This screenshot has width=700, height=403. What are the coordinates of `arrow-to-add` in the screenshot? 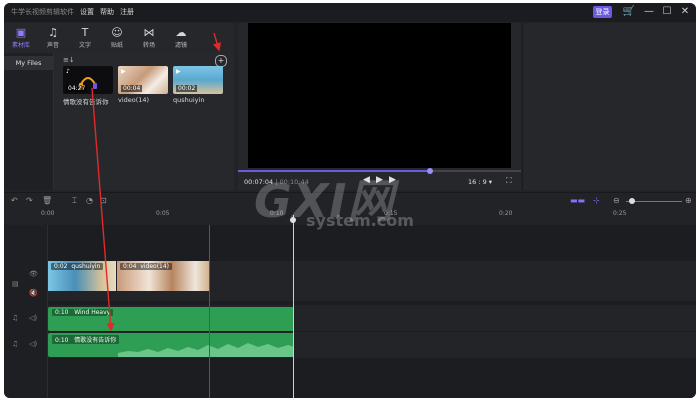 It's located at (217, 42).